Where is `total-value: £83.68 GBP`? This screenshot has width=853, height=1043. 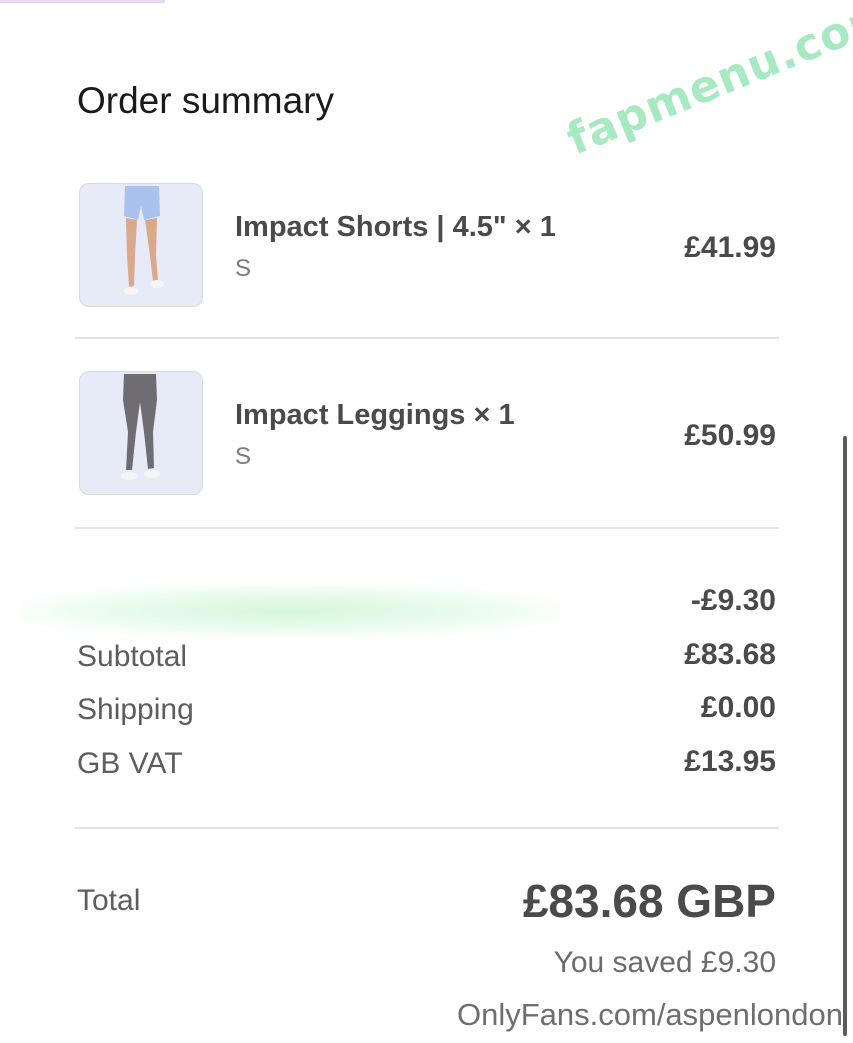 total-value: £83.68 GBP is located at coordinates (649, 901).